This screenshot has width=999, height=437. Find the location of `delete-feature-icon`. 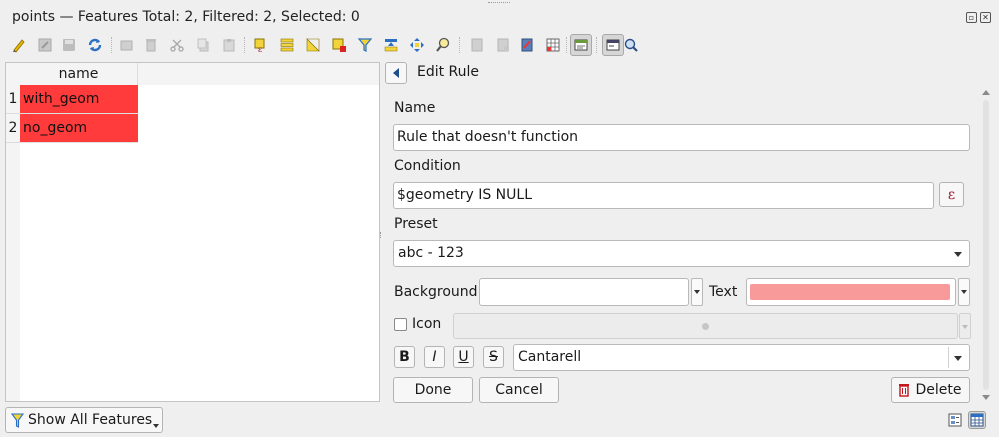

delete-feature-icon is located at coordinates (151, 45).